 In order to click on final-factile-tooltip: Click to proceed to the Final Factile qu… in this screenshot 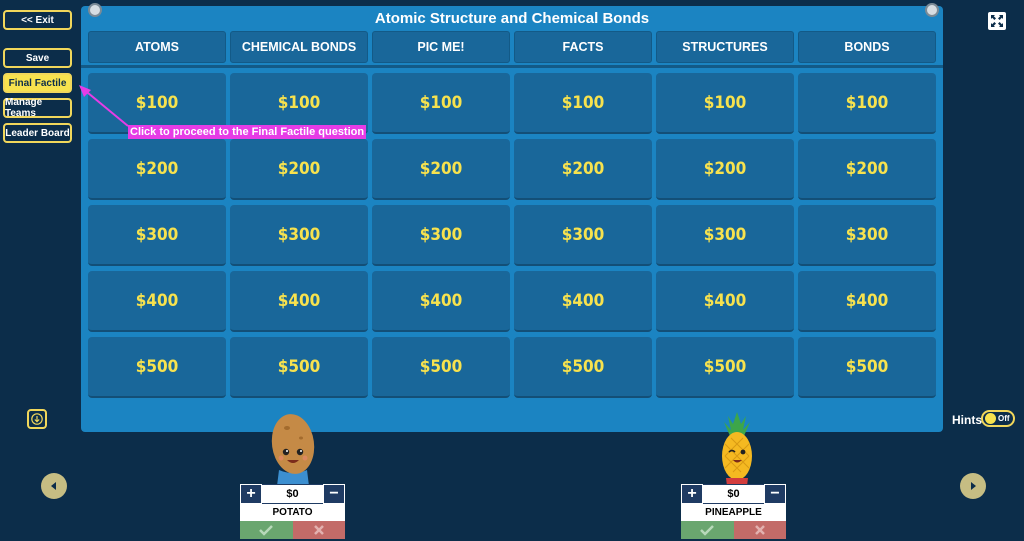, I will do `click(247, 132)`.